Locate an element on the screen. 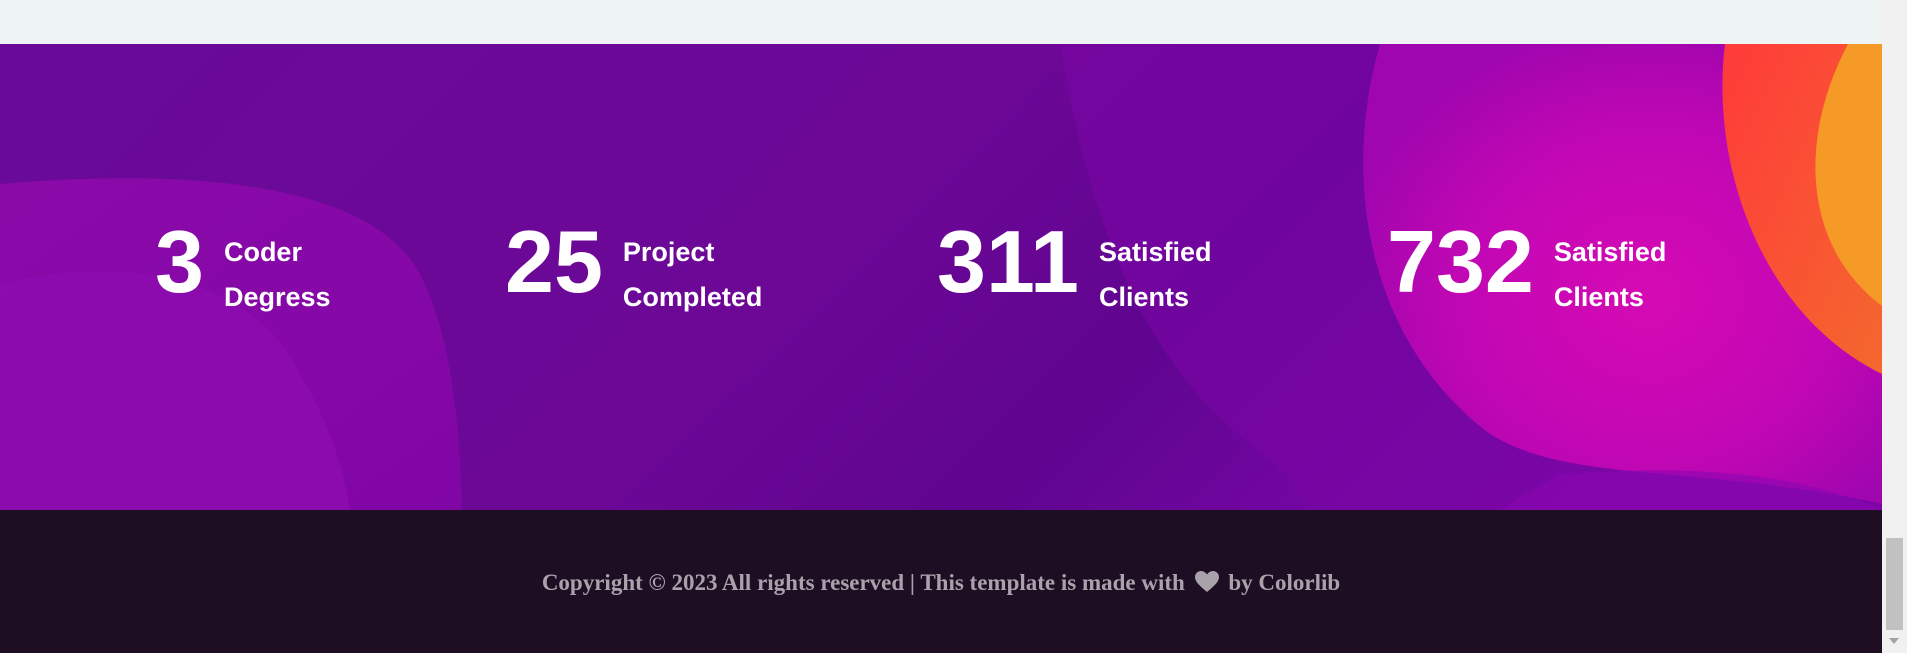 The height and width of the screenshot is (653, 1907). stat-satisfied-clients-2: 732 Satisfied Clients is located at coordinates (1527, 266).